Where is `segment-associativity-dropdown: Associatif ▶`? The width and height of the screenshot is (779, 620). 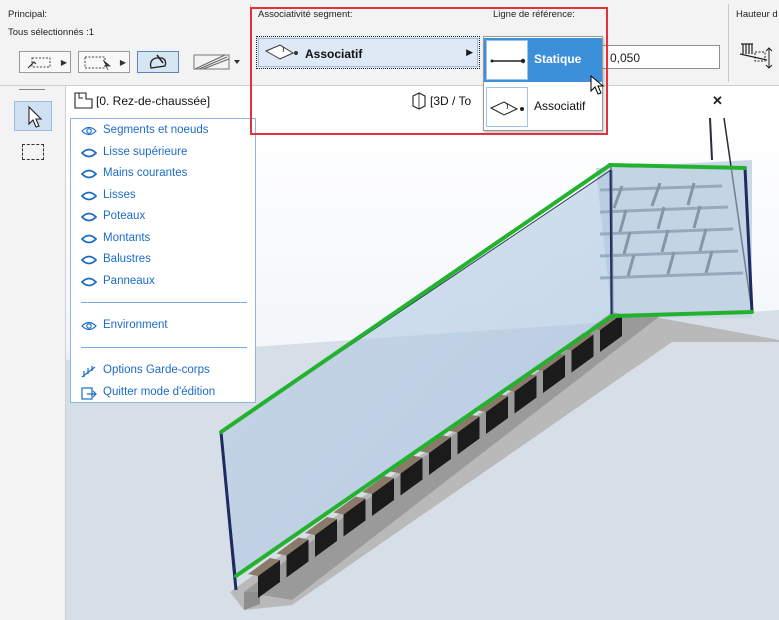 segment-associativity-dropdown: Associatif ▶ is located at coordinates (368, 52).